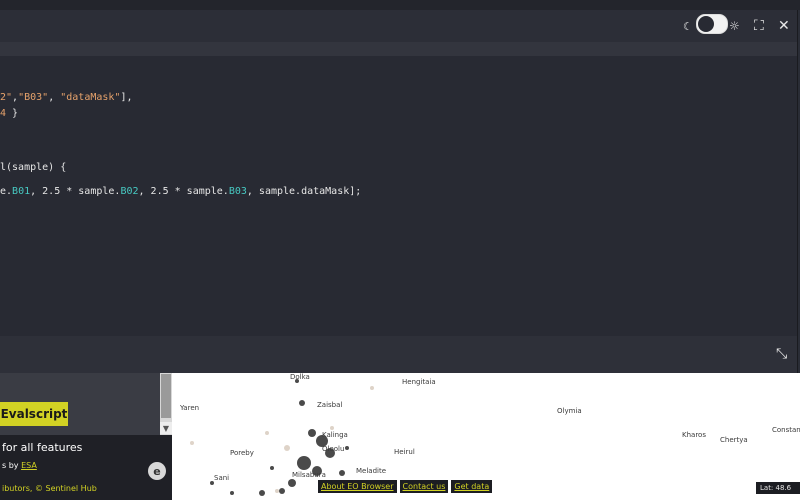 The width and height of the screenshot is (800, 500). Describe the element at coordinates (126, 97) in the screenshot. I see `code-token: ],` at that location.